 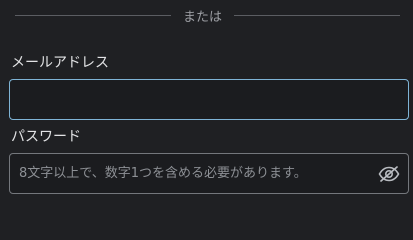 I want to click on eye-off-icon, so click(x=389, y=174).